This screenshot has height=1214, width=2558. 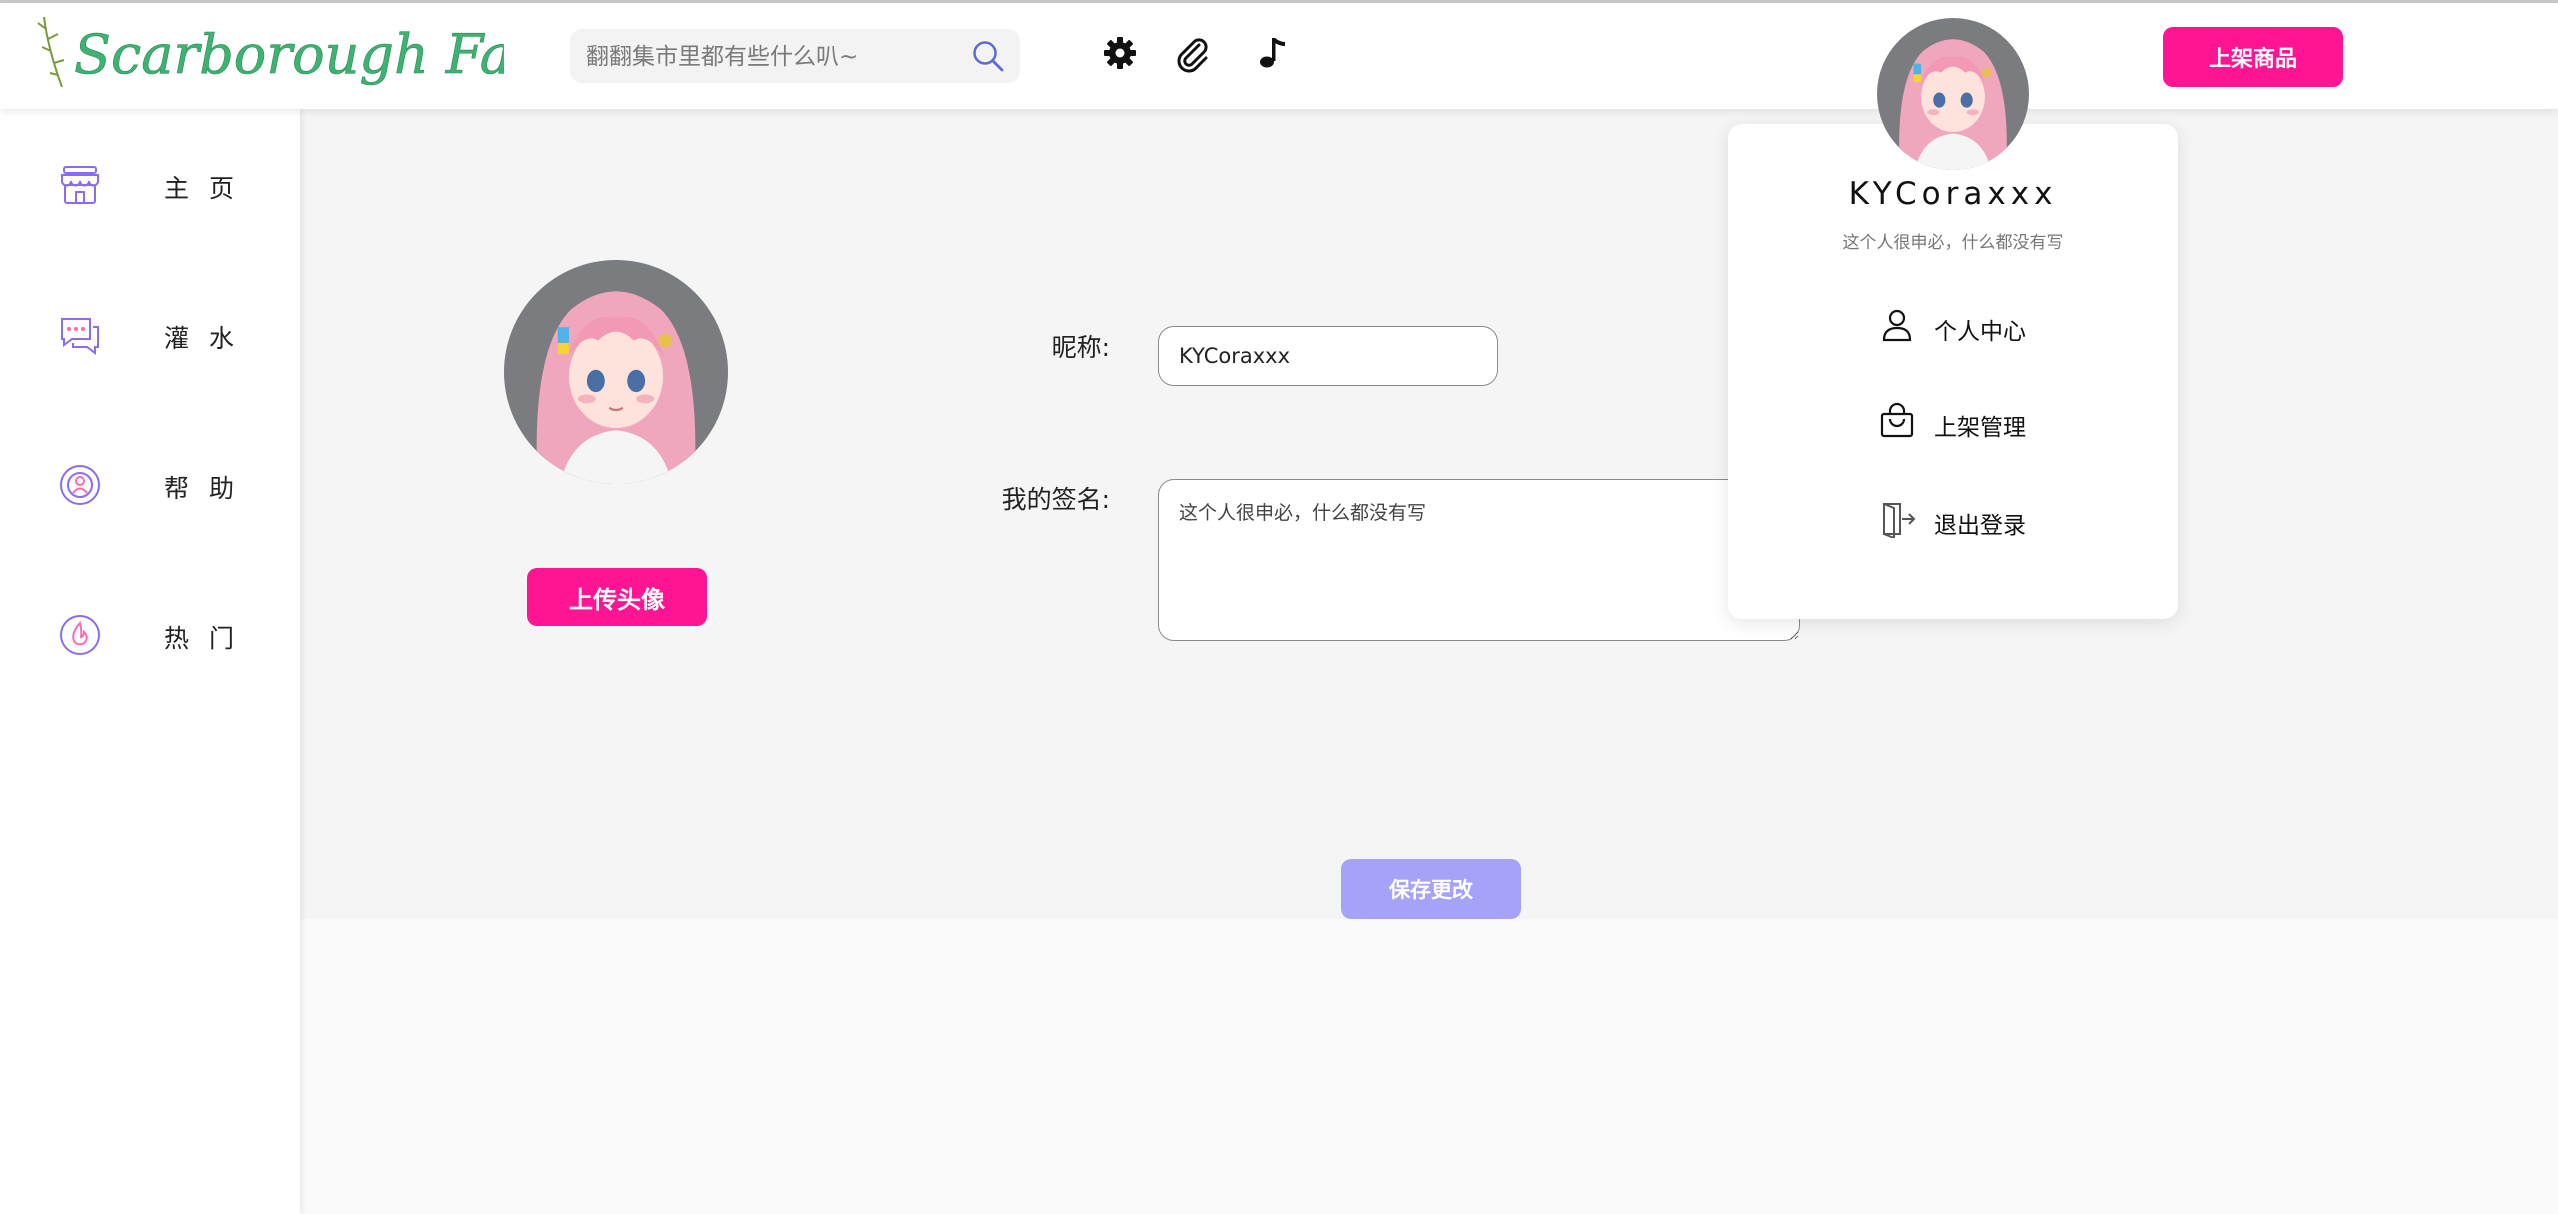 I want to click on top-header: Scarborough Fair 上架商品, so click(x=1279, y=56).